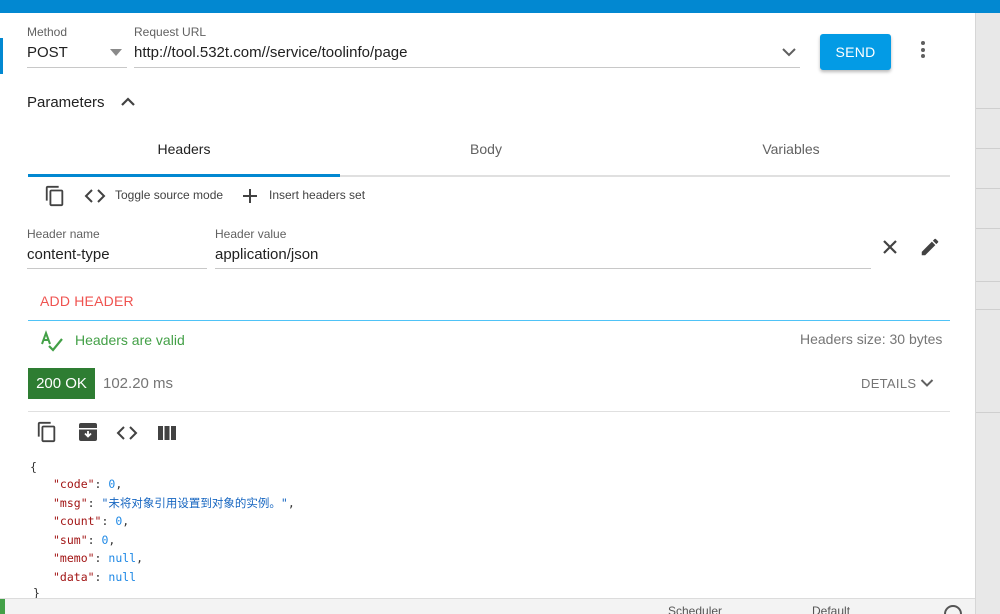  What do you see at coordinates (831, 609) in the screenshot?
I see `bottom-fragment-default: Default` at bounding box center [831, 609].